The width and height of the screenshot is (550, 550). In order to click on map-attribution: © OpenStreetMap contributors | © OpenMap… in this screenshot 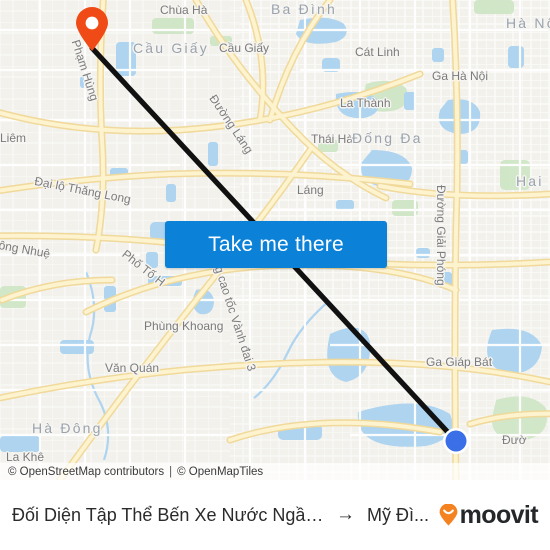, I will do `click(275, 471)`.